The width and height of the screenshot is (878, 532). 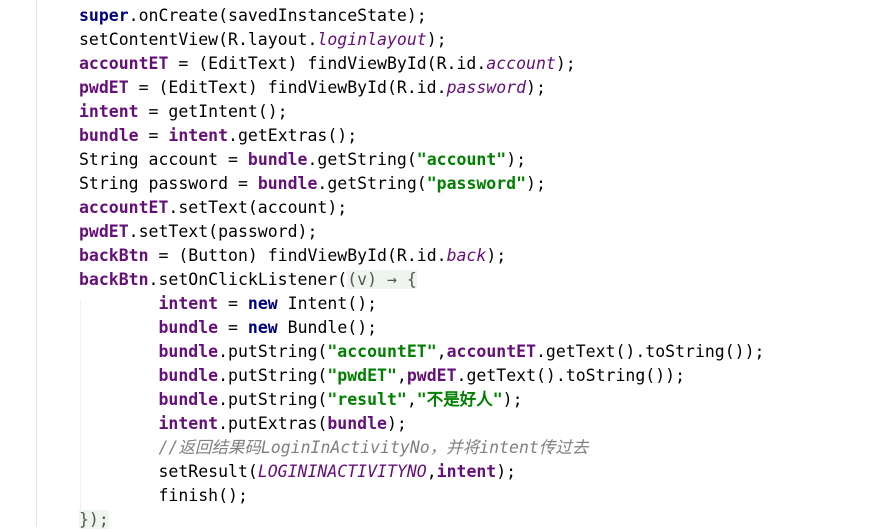 What do you see at coordinates (273, 423) in the screenshot?
I see `code-token: .putExtras(` at bounding box center [273, 423].